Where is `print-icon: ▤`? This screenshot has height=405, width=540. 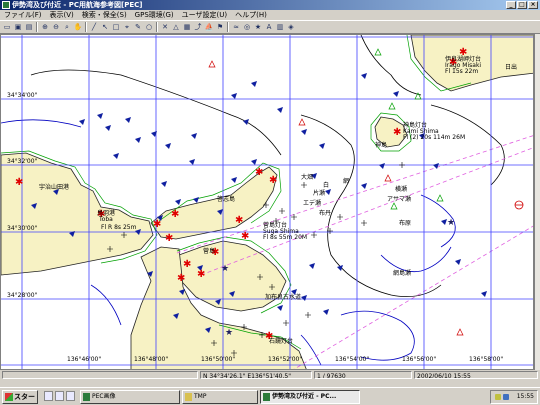 print-icon: ▤ is located at coordinates (29, 27).